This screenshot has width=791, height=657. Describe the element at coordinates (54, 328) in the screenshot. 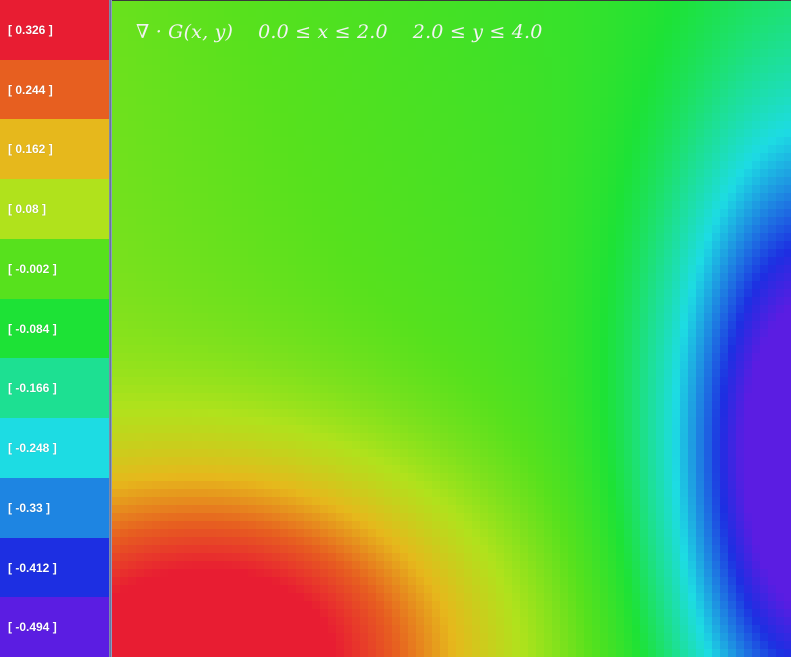

I see `legend-item: [ -0.084 ]` at that location.